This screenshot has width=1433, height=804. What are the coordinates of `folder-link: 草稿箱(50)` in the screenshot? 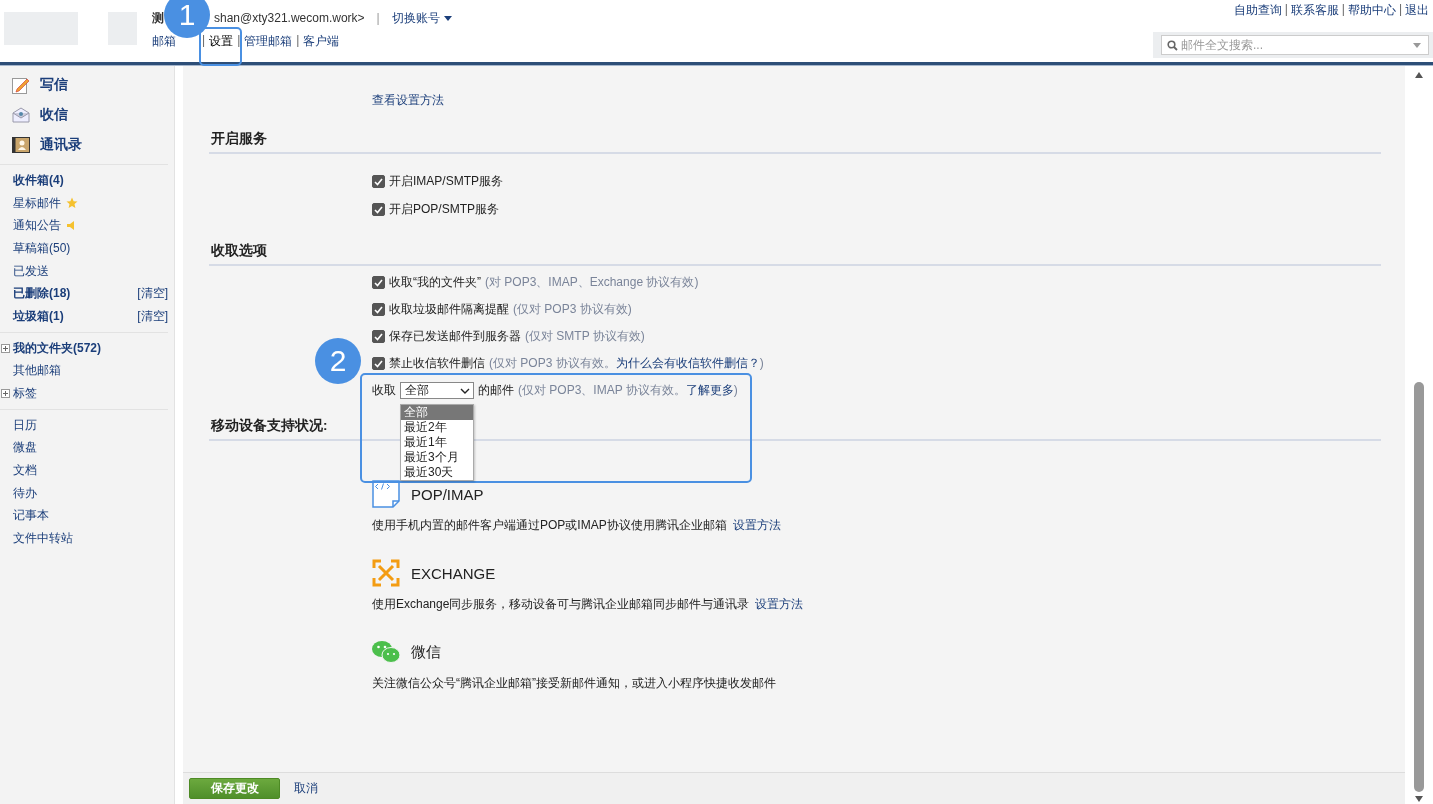 It's located at (42, 248).